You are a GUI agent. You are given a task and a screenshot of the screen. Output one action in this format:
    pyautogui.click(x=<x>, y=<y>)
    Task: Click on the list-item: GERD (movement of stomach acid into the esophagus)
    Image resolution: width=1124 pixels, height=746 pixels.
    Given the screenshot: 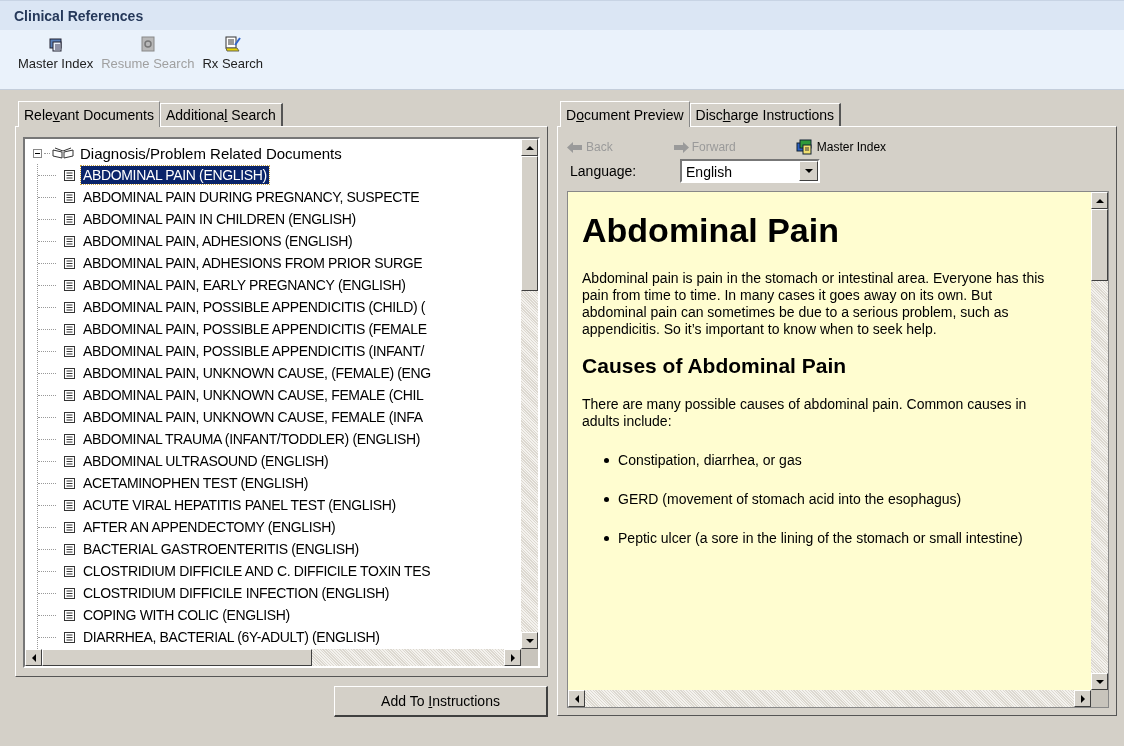 What is the action you would take?
    pyautogui.click(x=790, y=499)
    